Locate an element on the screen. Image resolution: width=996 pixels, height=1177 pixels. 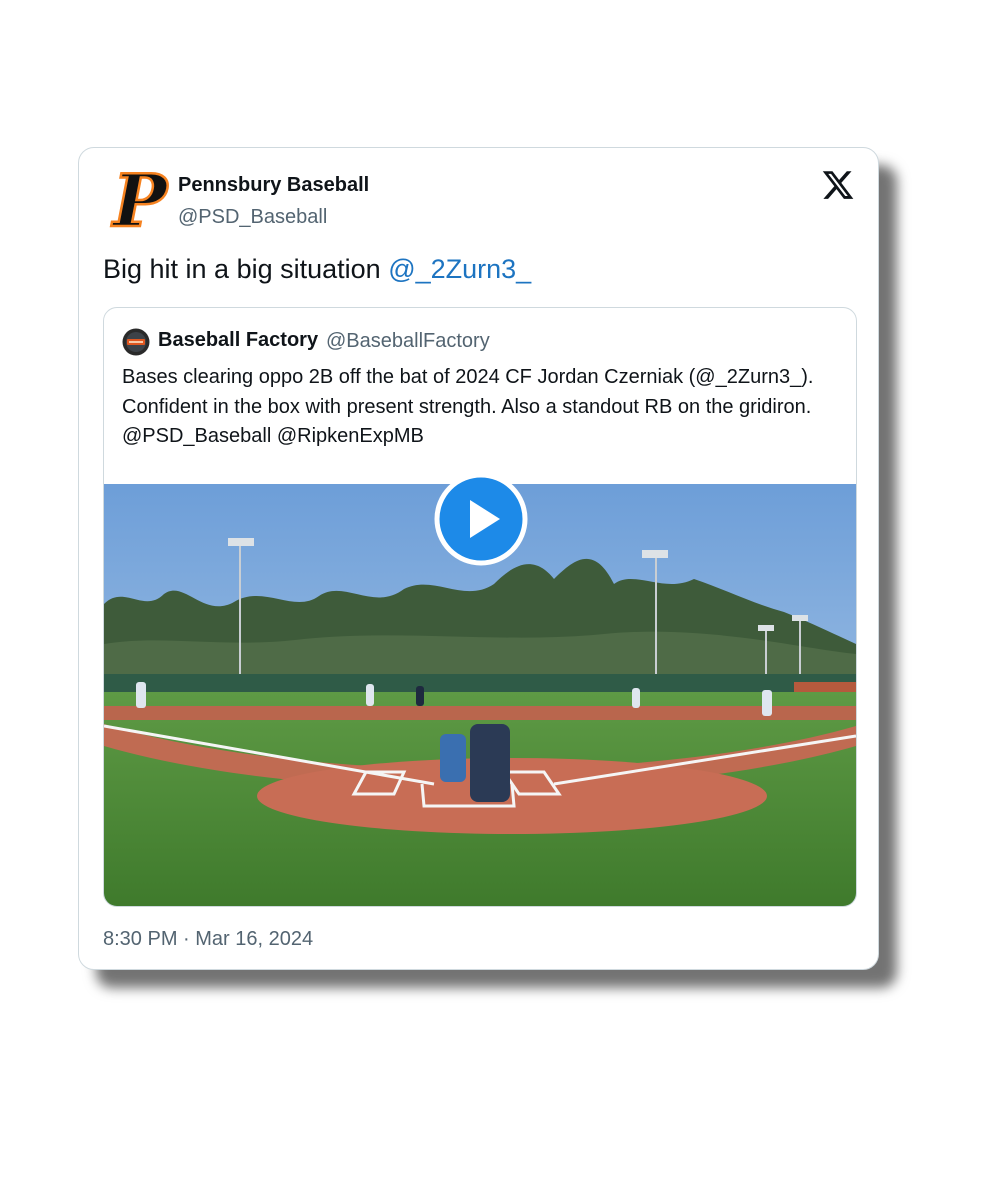
author-name: Pennsbury Baseball is located at coordinates (273, 185).